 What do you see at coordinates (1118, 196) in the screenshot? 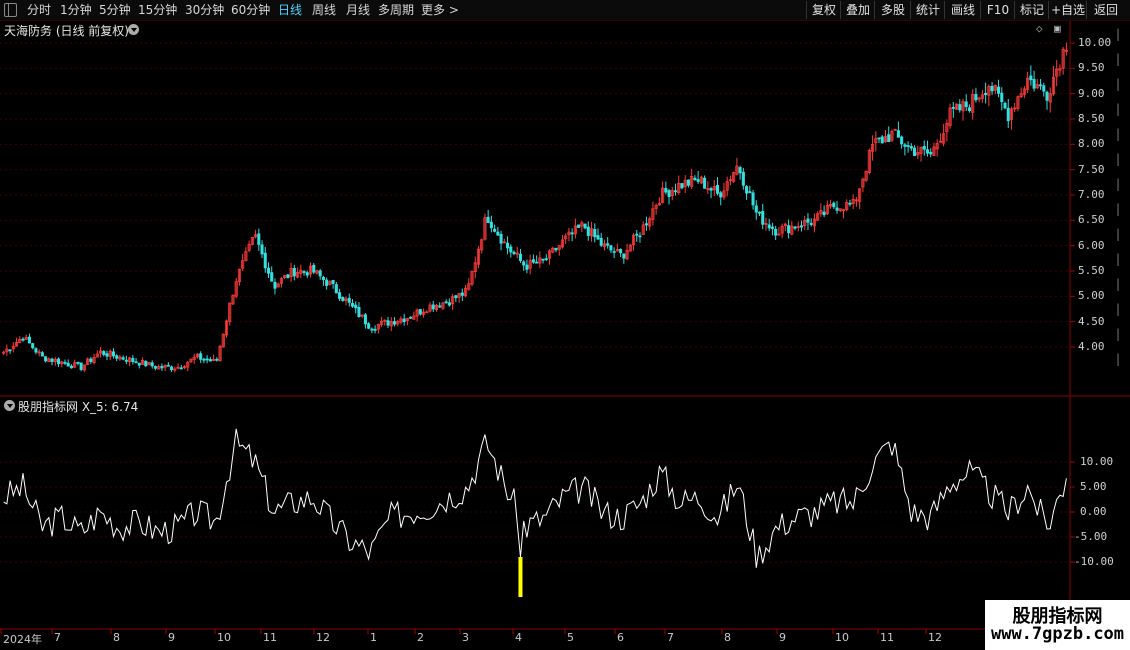
I see `right-info-strip: | | | | | | | | | | | | | |` at bounding box center [1118, 196].